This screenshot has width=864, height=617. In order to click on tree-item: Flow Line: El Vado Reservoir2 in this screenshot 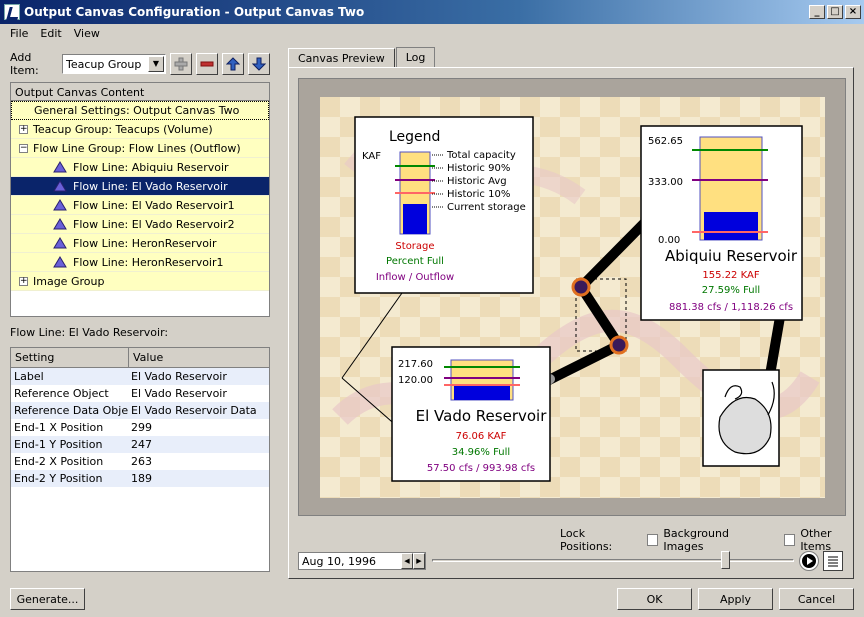, I will do `click(140, 224)`.